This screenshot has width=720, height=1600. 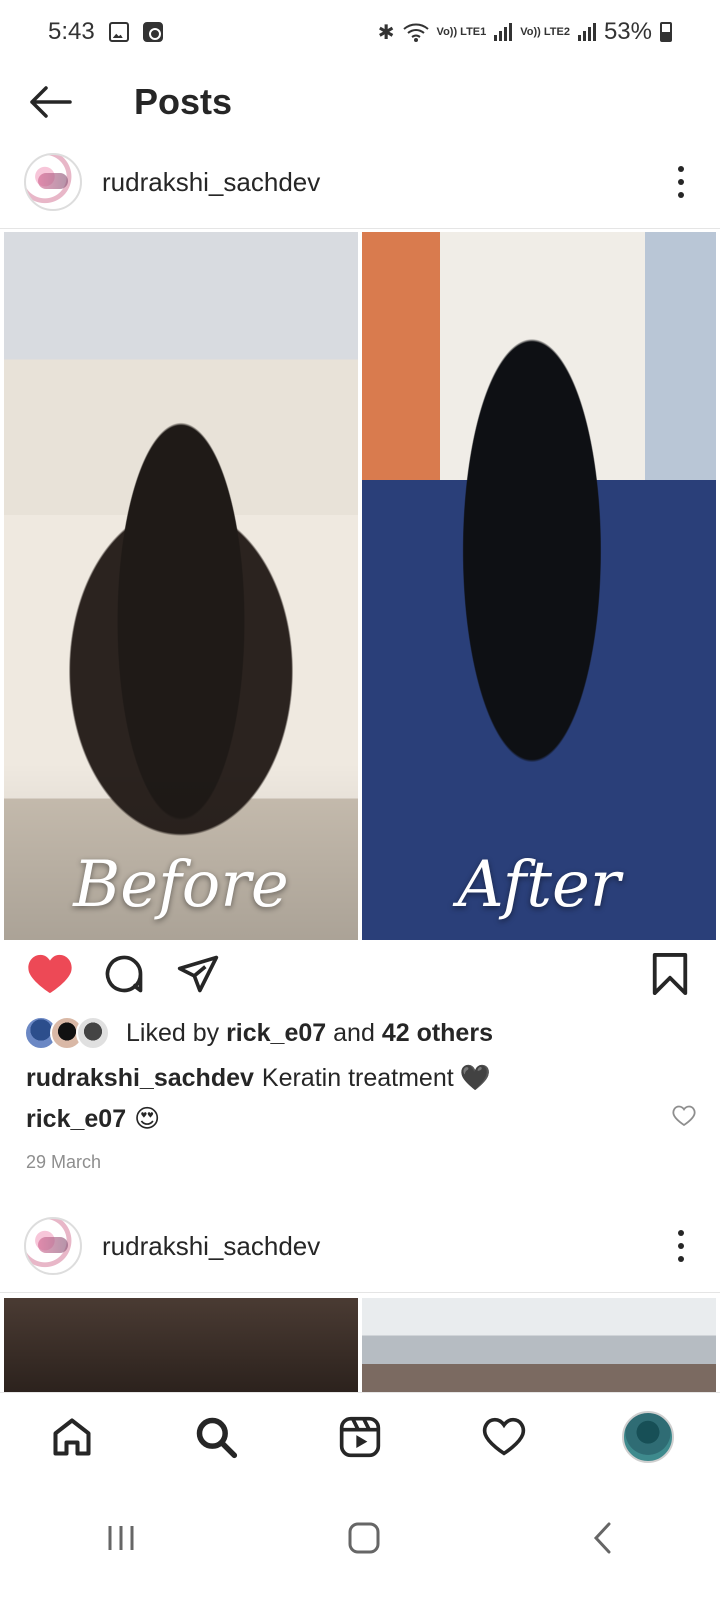 I want to click on likes-text: Liked by rick_e07 and 42 others, so click(x=309, y=1033).